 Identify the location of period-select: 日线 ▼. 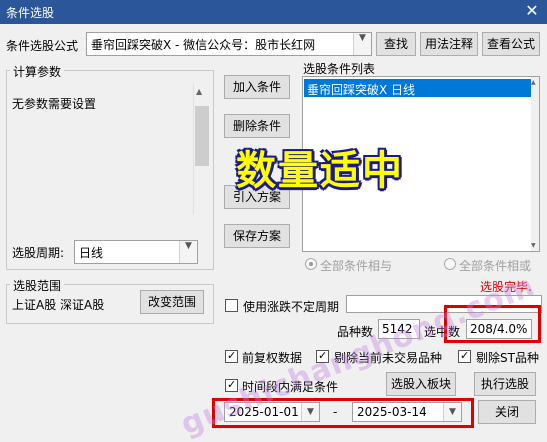
(136, 252).